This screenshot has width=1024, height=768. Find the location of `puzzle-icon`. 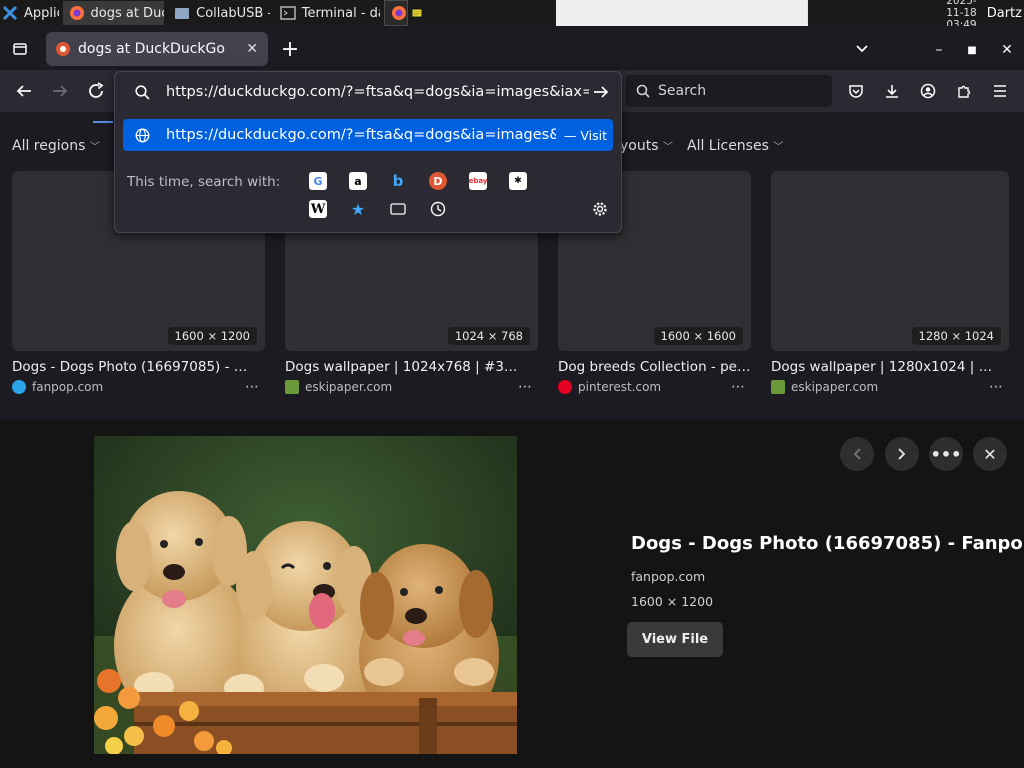

puzzle-icon is located at coordinates (964, 91).